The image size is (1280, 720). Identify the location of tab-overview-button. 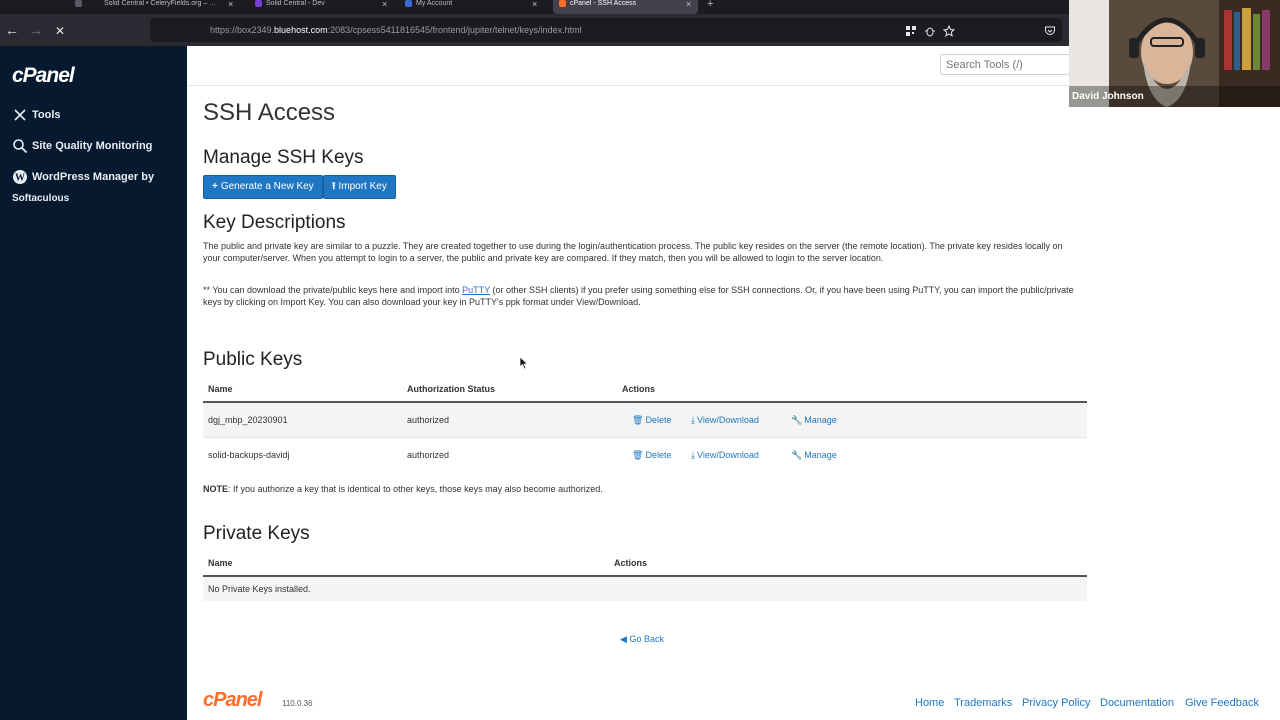
(78, 7).